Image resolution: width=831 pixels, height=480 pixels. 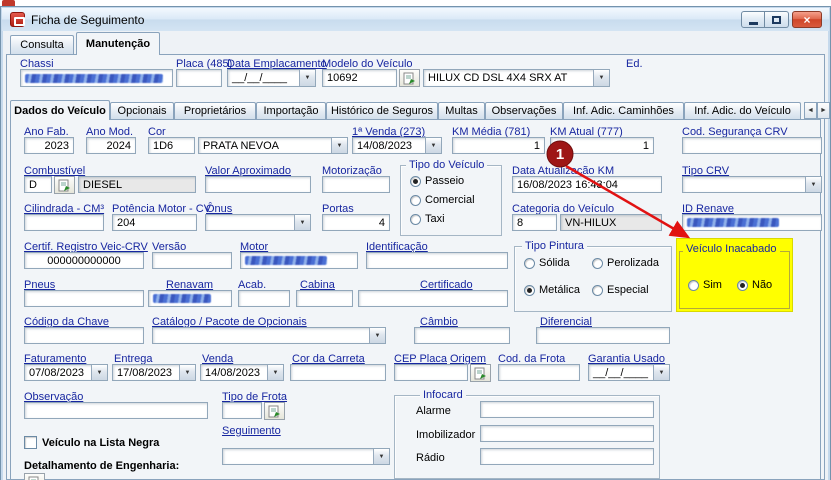 What do you see at coordinates (547, 263) in the screenshot?
I see `radio-solida: Sólida` at bounding box center [547, 263].